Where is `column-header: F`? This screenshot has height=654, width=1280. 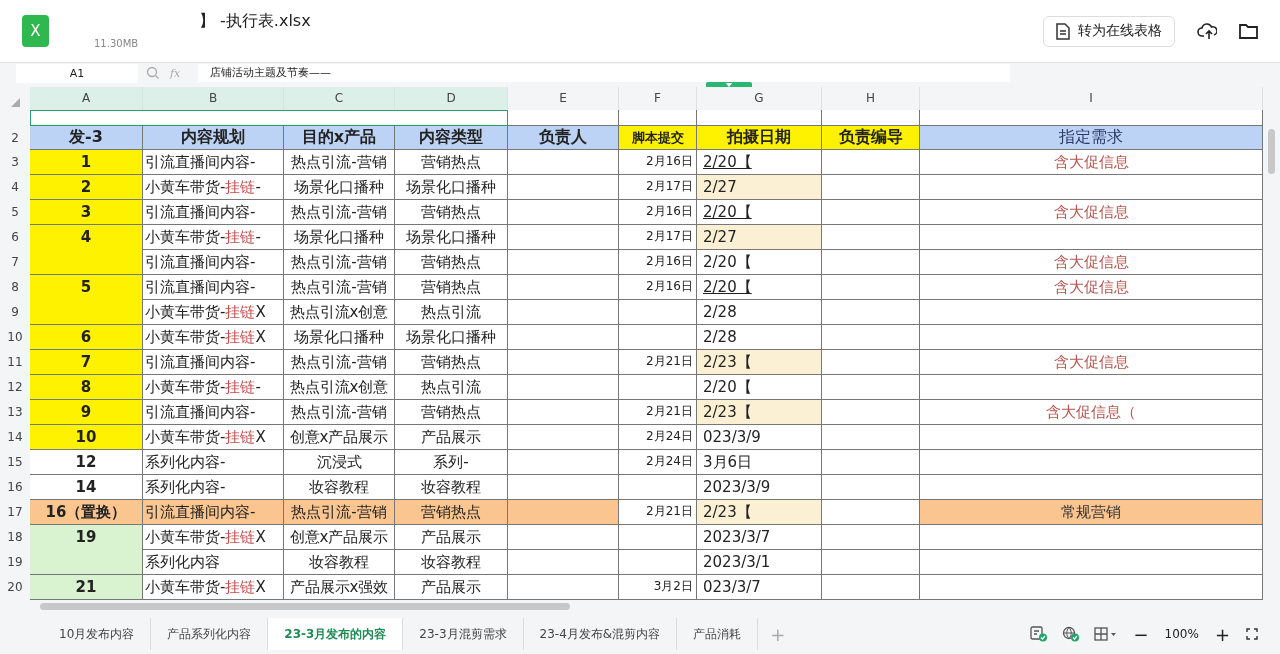 column-header: F is located at coordinates (658, 98).